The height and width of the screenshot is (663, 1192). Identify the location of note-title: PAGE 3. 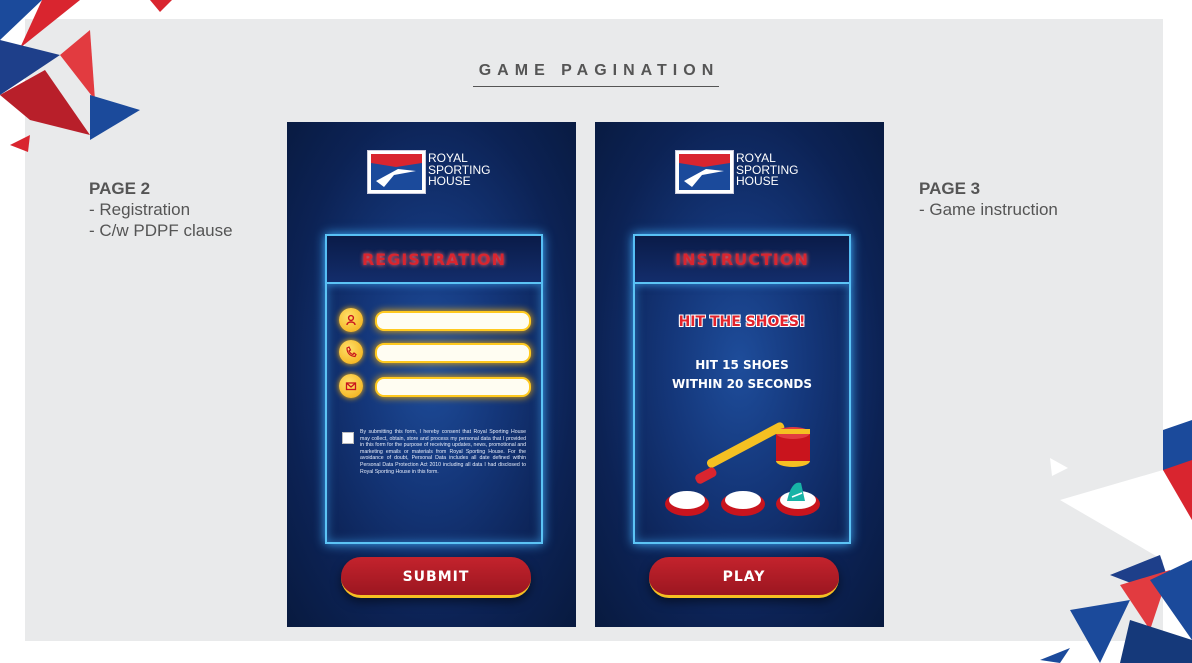
(950, 188).